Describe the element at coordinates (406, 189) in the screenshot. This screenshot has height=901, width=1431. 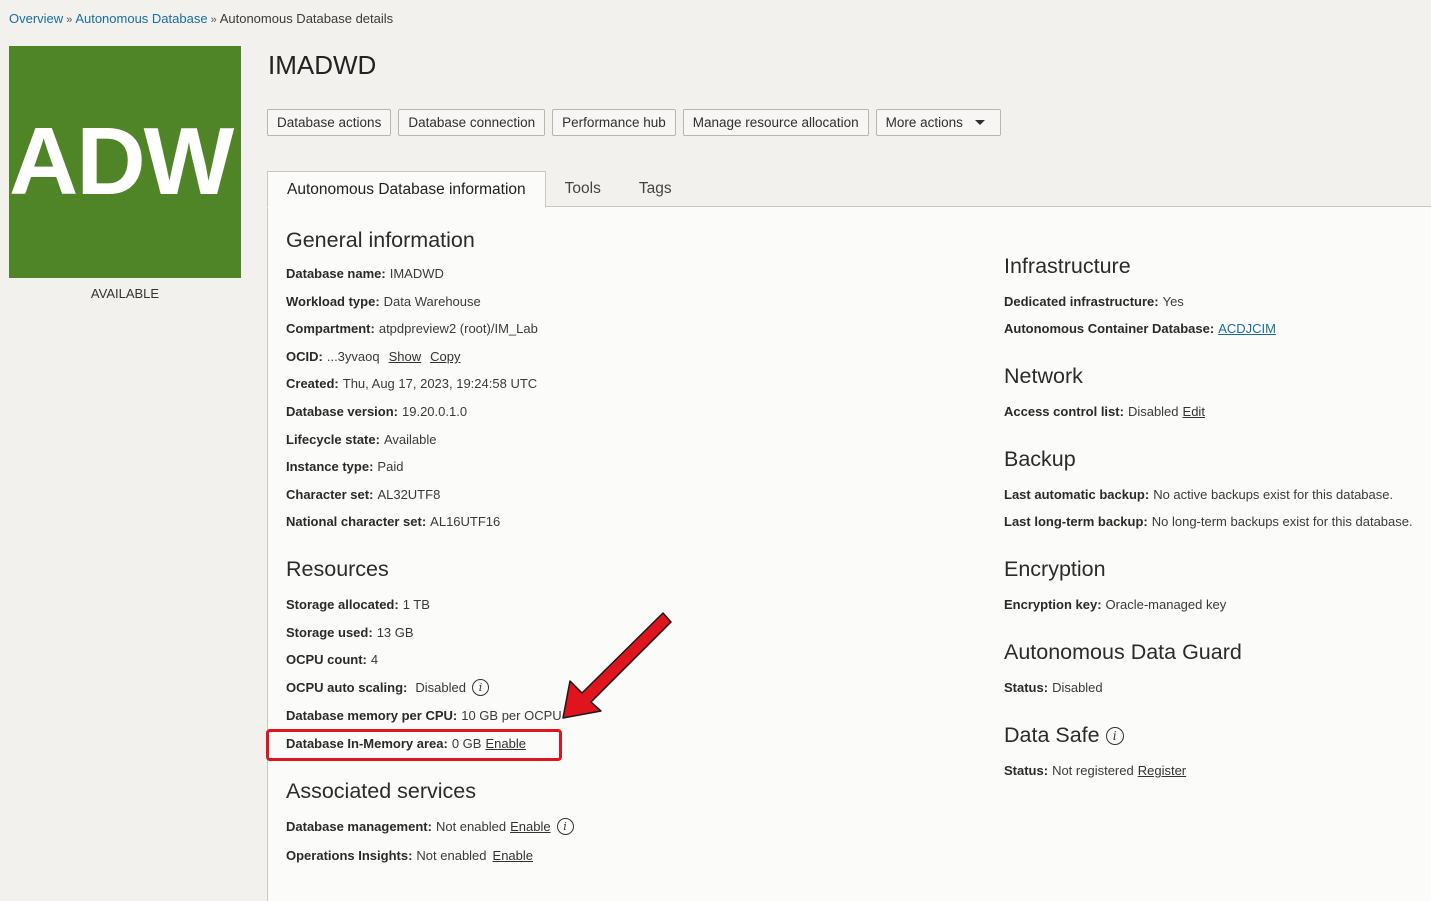
I see `tab-adb-information: Autonomous Database information` at that location.